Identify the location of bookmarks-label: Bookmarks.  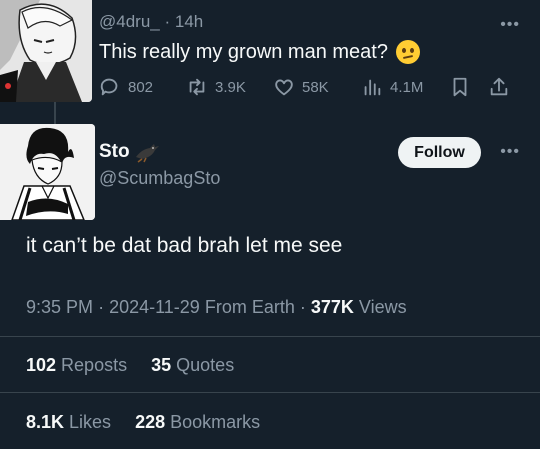
(215, 422).